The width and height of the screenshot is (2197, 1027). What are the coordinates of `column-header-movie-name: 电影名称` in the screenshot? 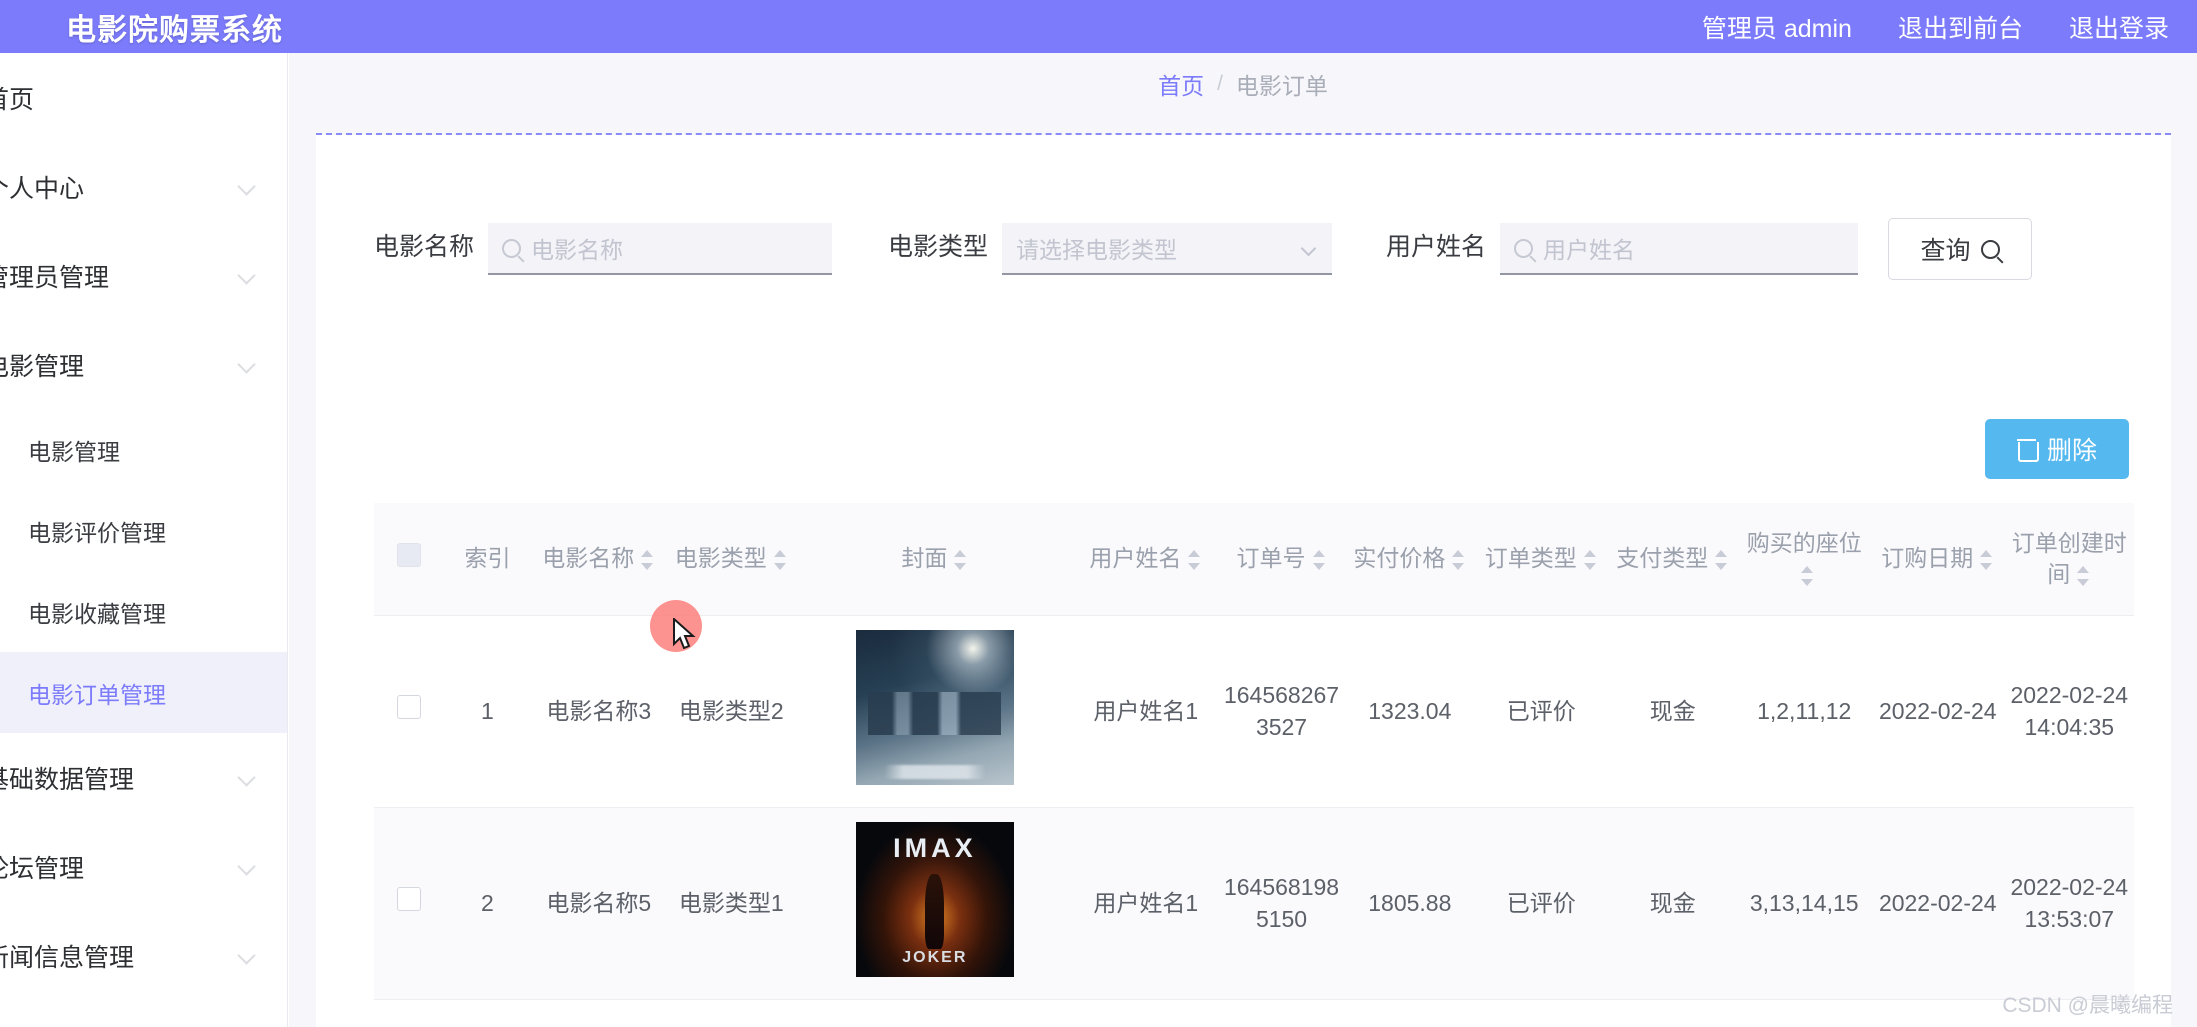 It's located at (598, 559).